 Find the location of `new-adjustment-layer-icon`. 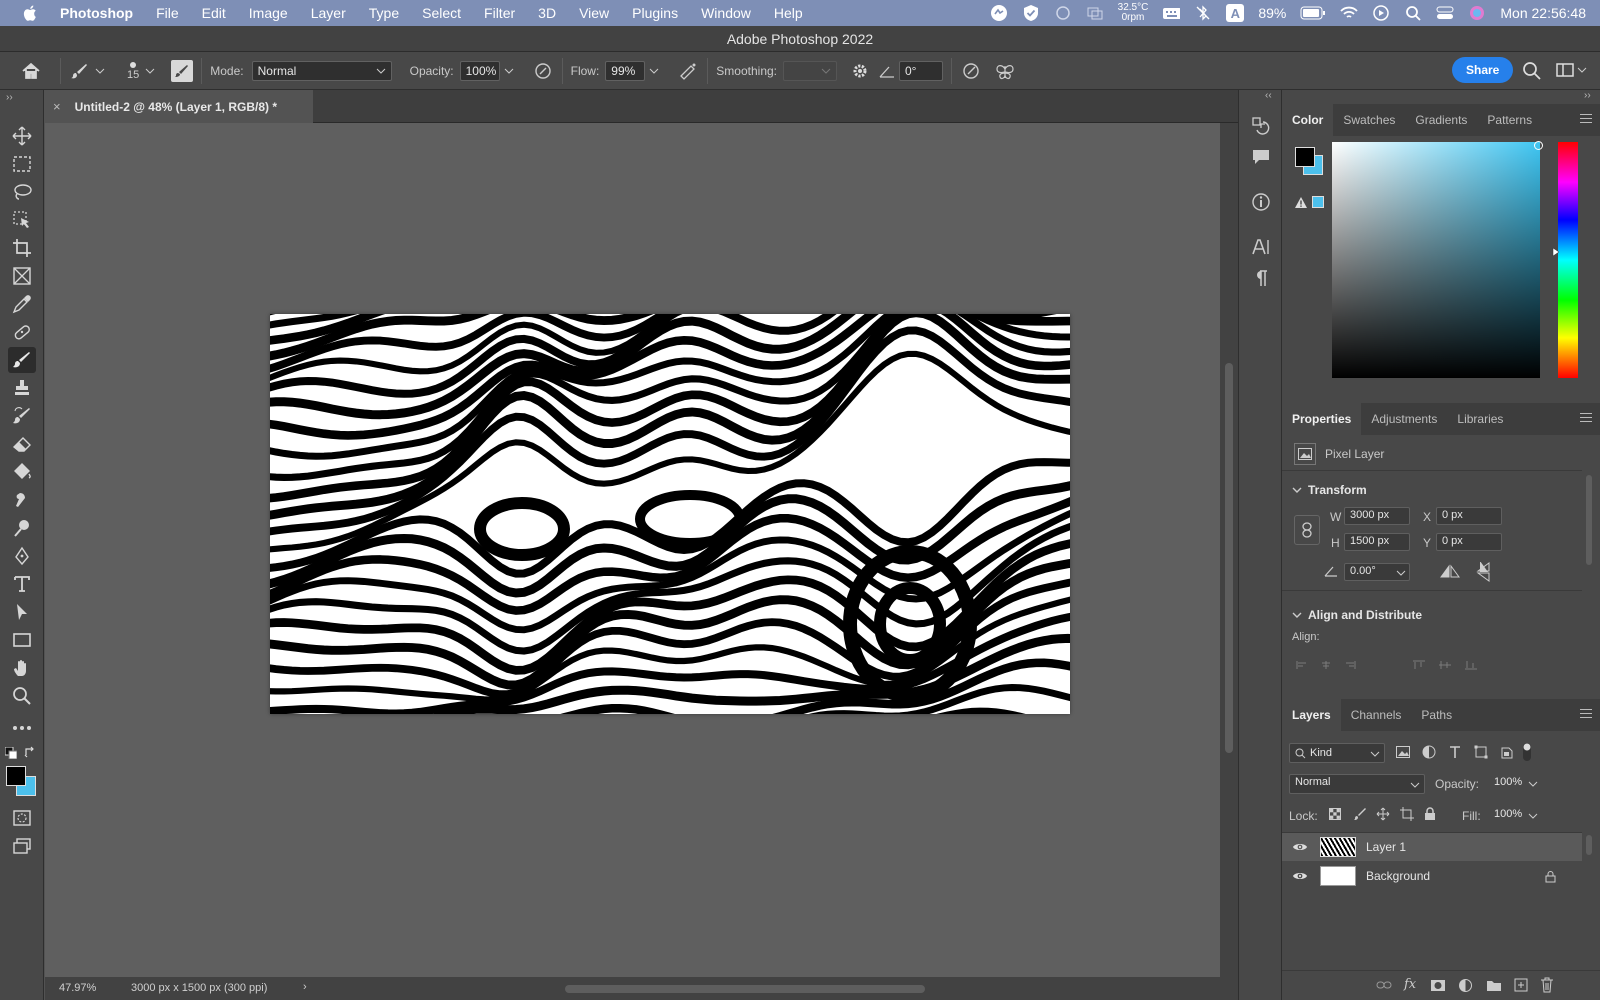

new-adjustment-layer-icon is located at coordinates (1465, 985).